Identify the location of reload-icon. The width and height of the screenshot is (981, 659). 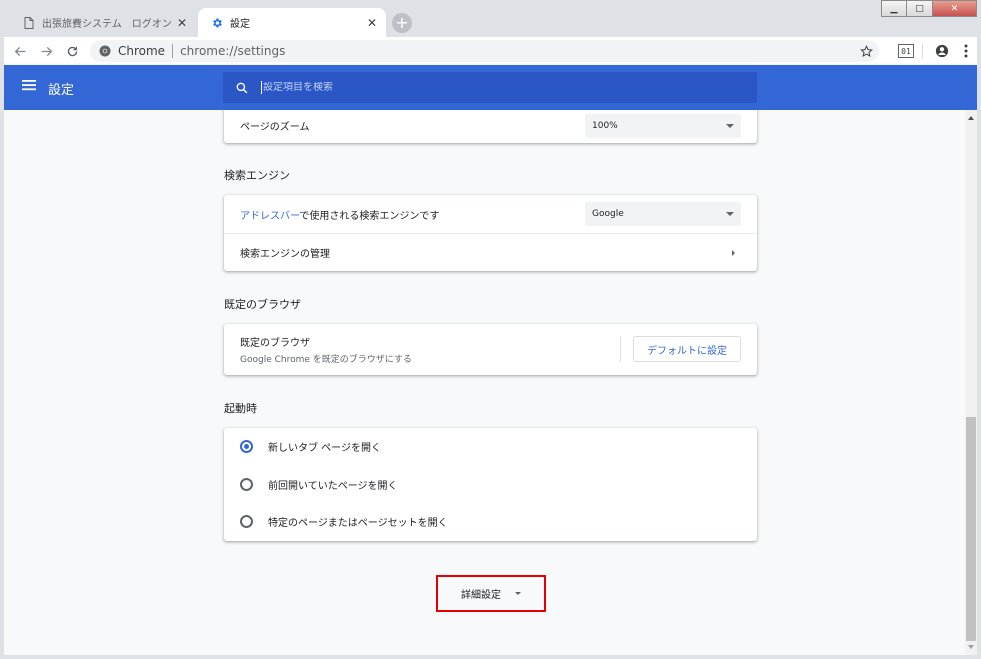
(72, 51).